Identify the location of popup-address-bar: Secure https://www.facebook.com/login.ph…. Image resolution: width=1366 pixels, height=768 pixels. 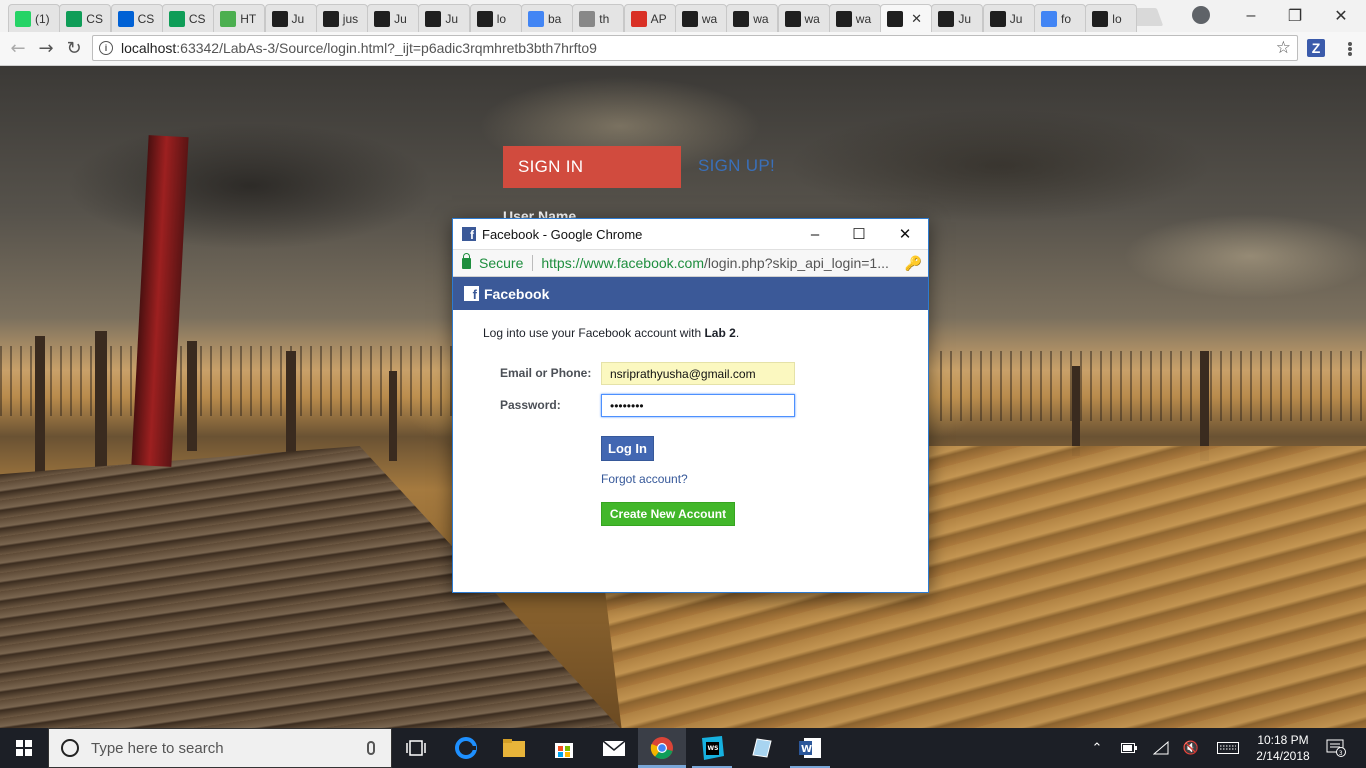
(690, 263).